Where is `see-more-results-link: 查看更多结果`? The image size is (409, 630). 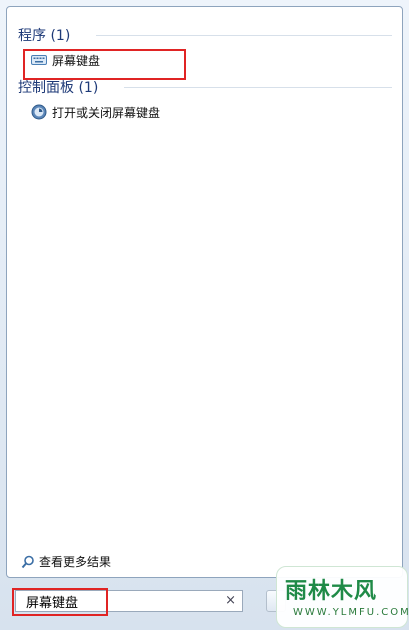
see-more-results-link: 查看更多结果 is located at coordinates (66, 561).